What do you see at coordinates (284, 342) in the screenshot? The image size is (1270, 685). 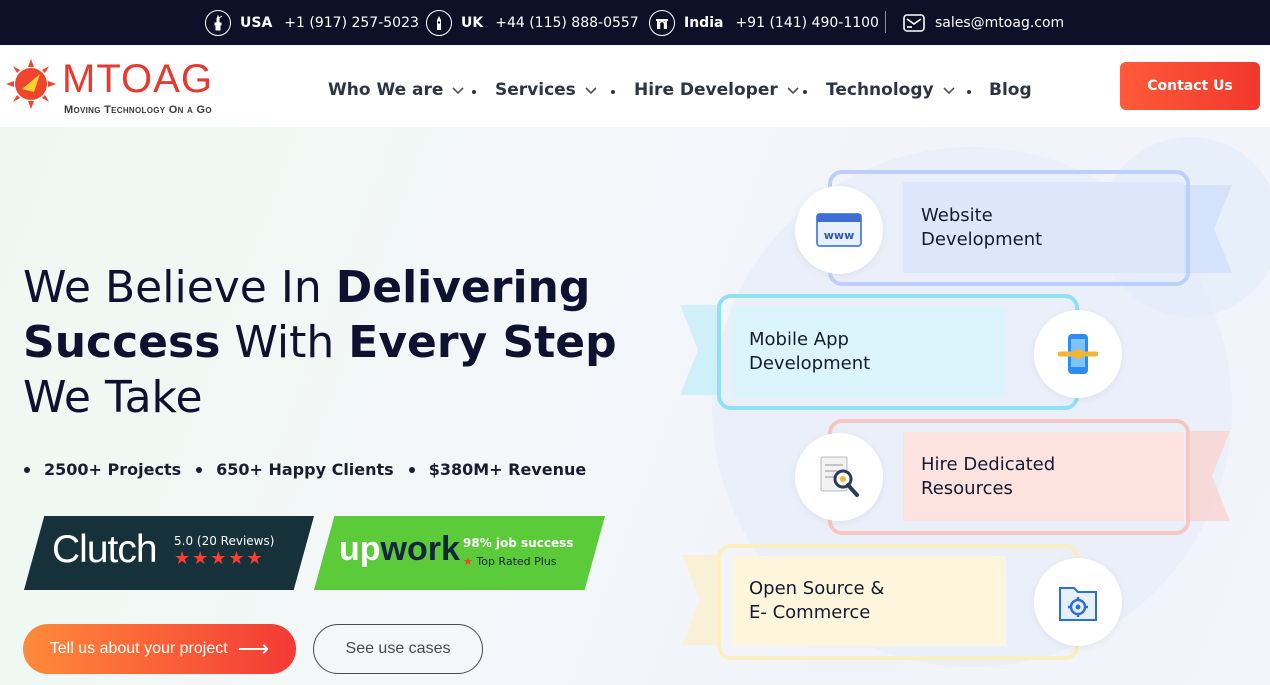 I see `headline-text: With` at bounding box center [284, 342].